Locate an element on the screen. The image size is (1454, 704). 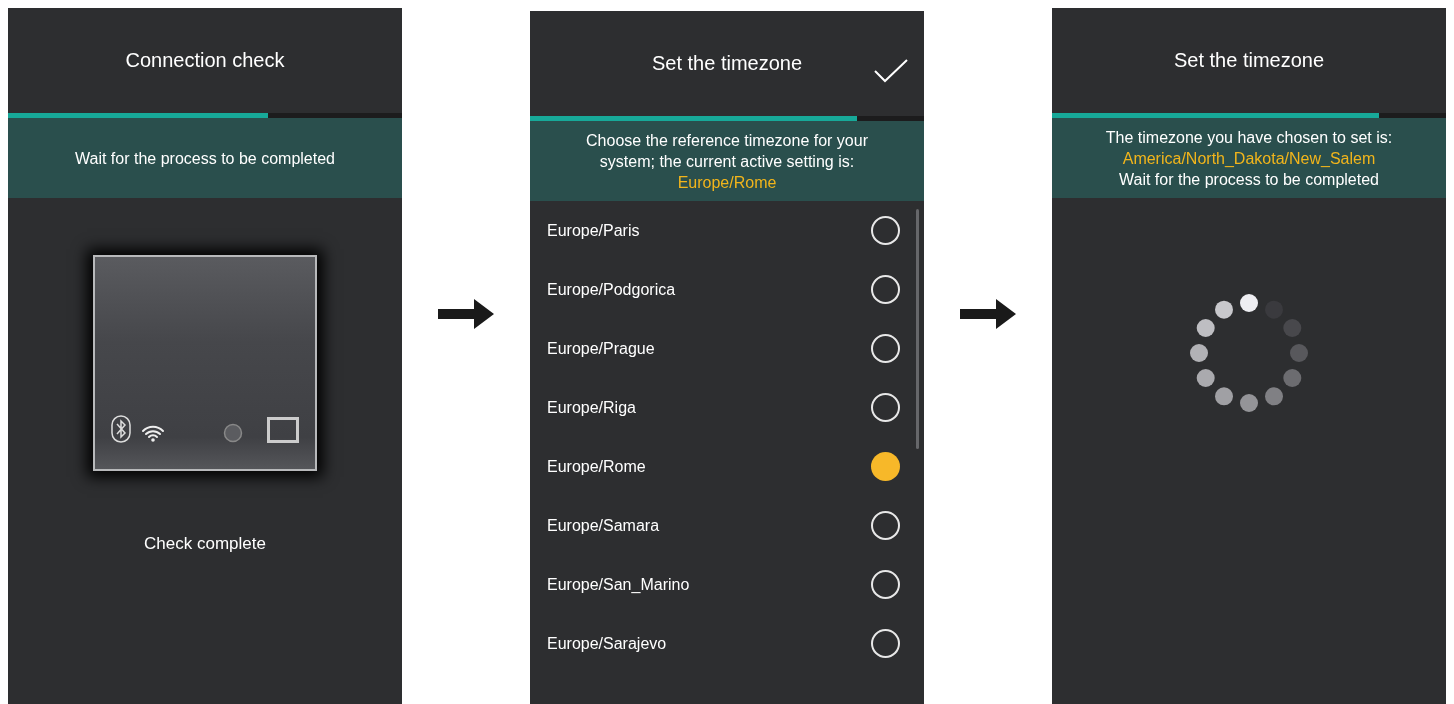
circle-icon is located at coordinates (233, 433).